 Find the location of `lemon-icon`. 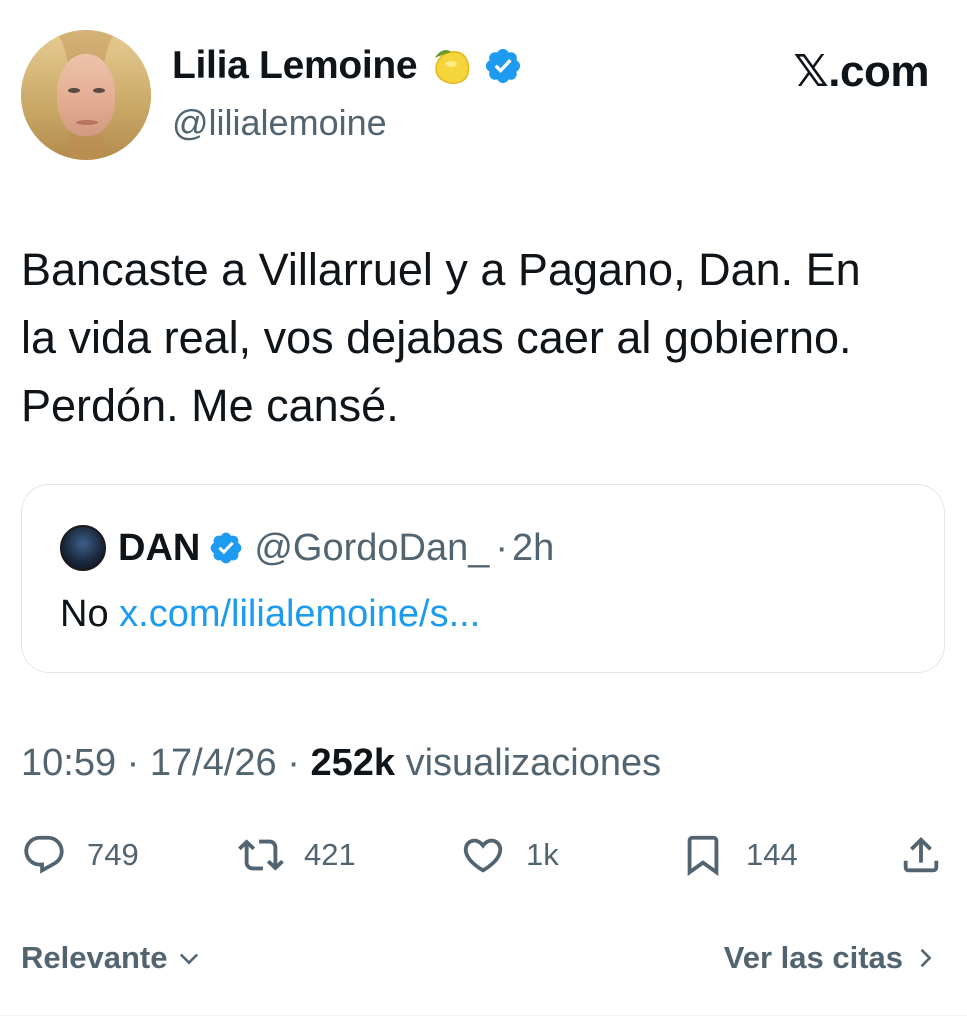

lemon-icon is located at coordinates (452, 67).